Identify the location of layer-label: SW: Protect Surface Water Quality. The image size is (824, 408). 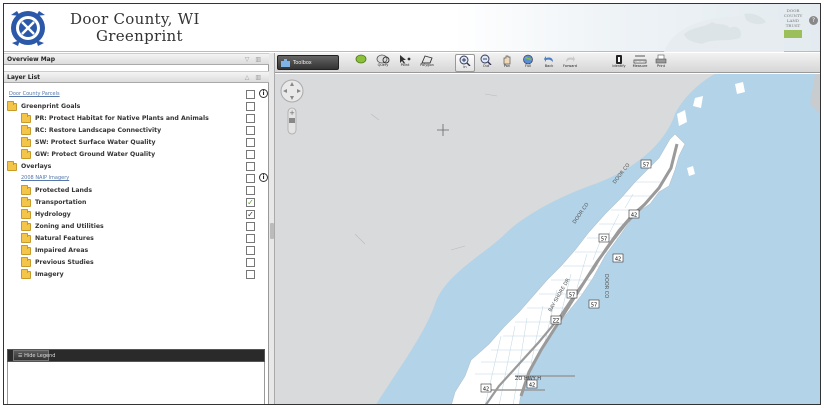
(95, 142).